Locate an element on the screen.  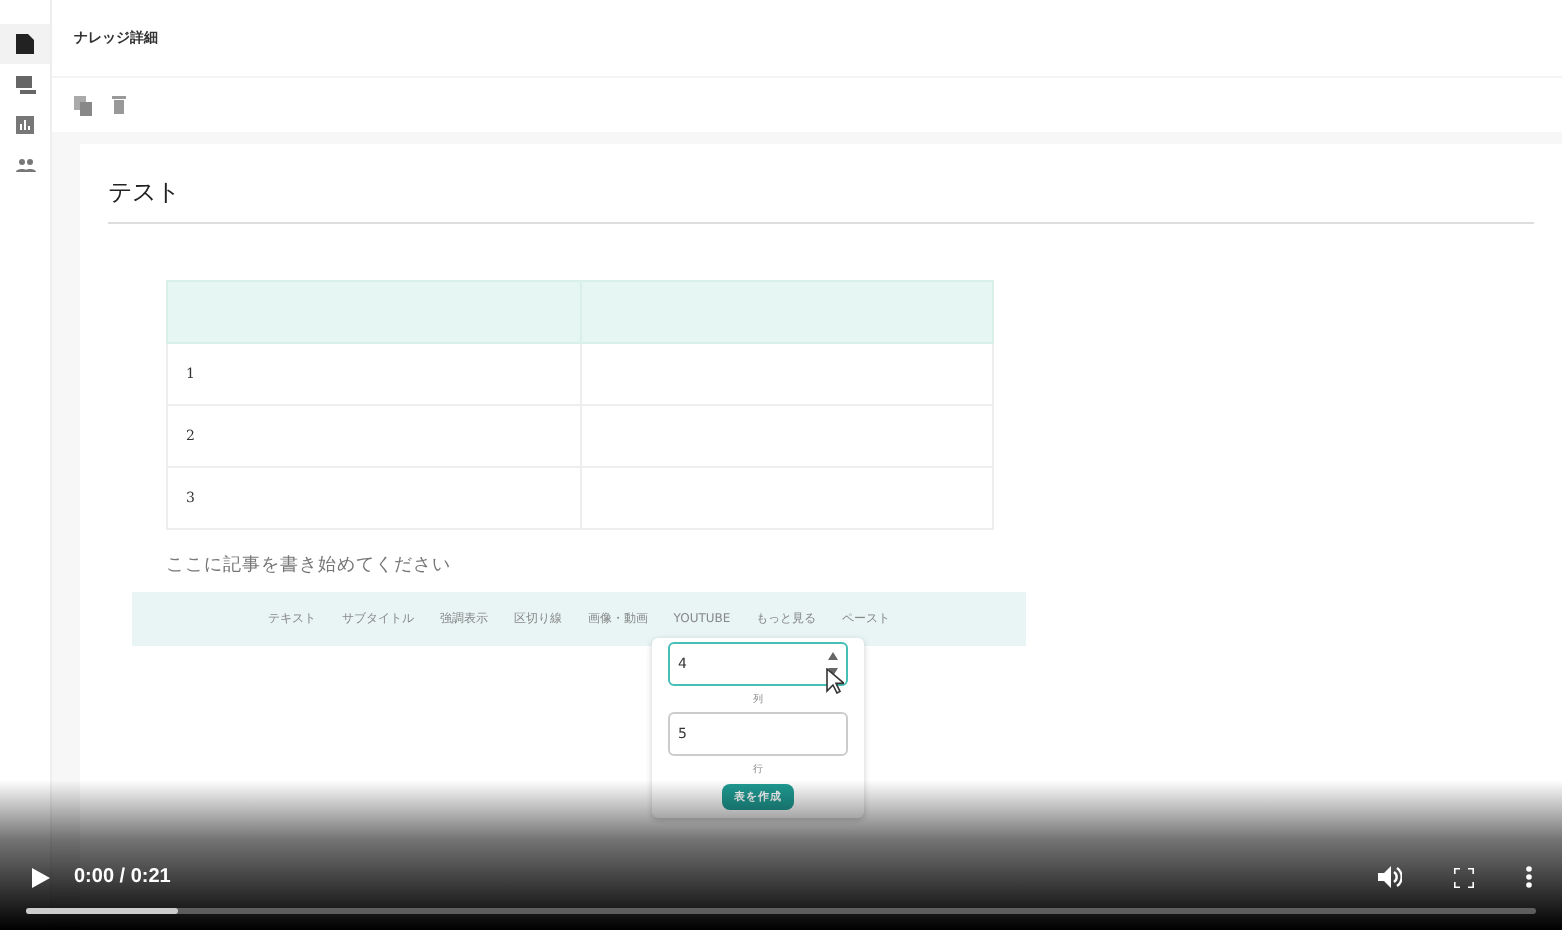
video-time: 0:00 / 0:21 is located at coordinates (122, 877).